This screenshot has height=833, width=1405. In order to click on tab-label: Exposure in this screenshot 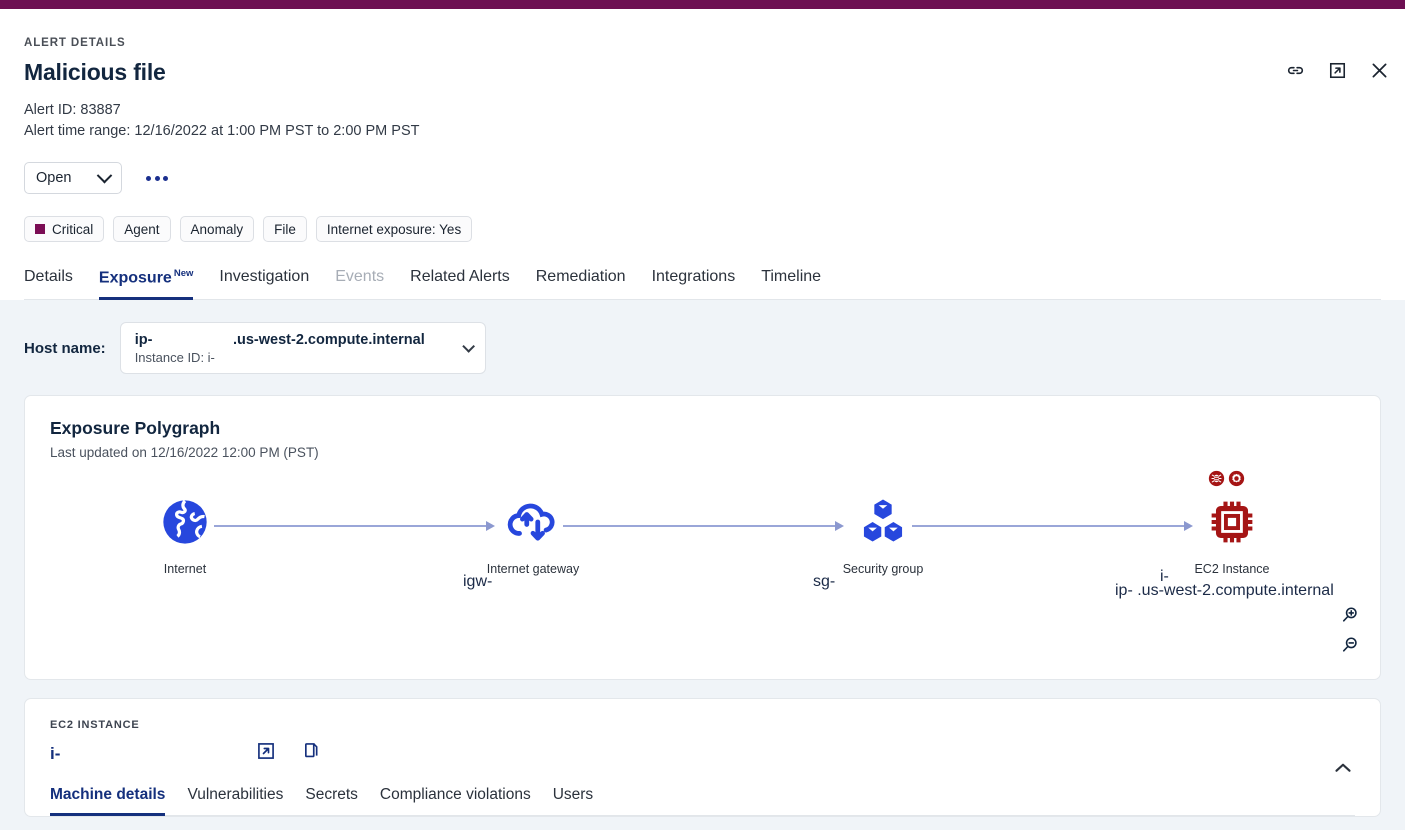, I will do `click(135, 278)`.